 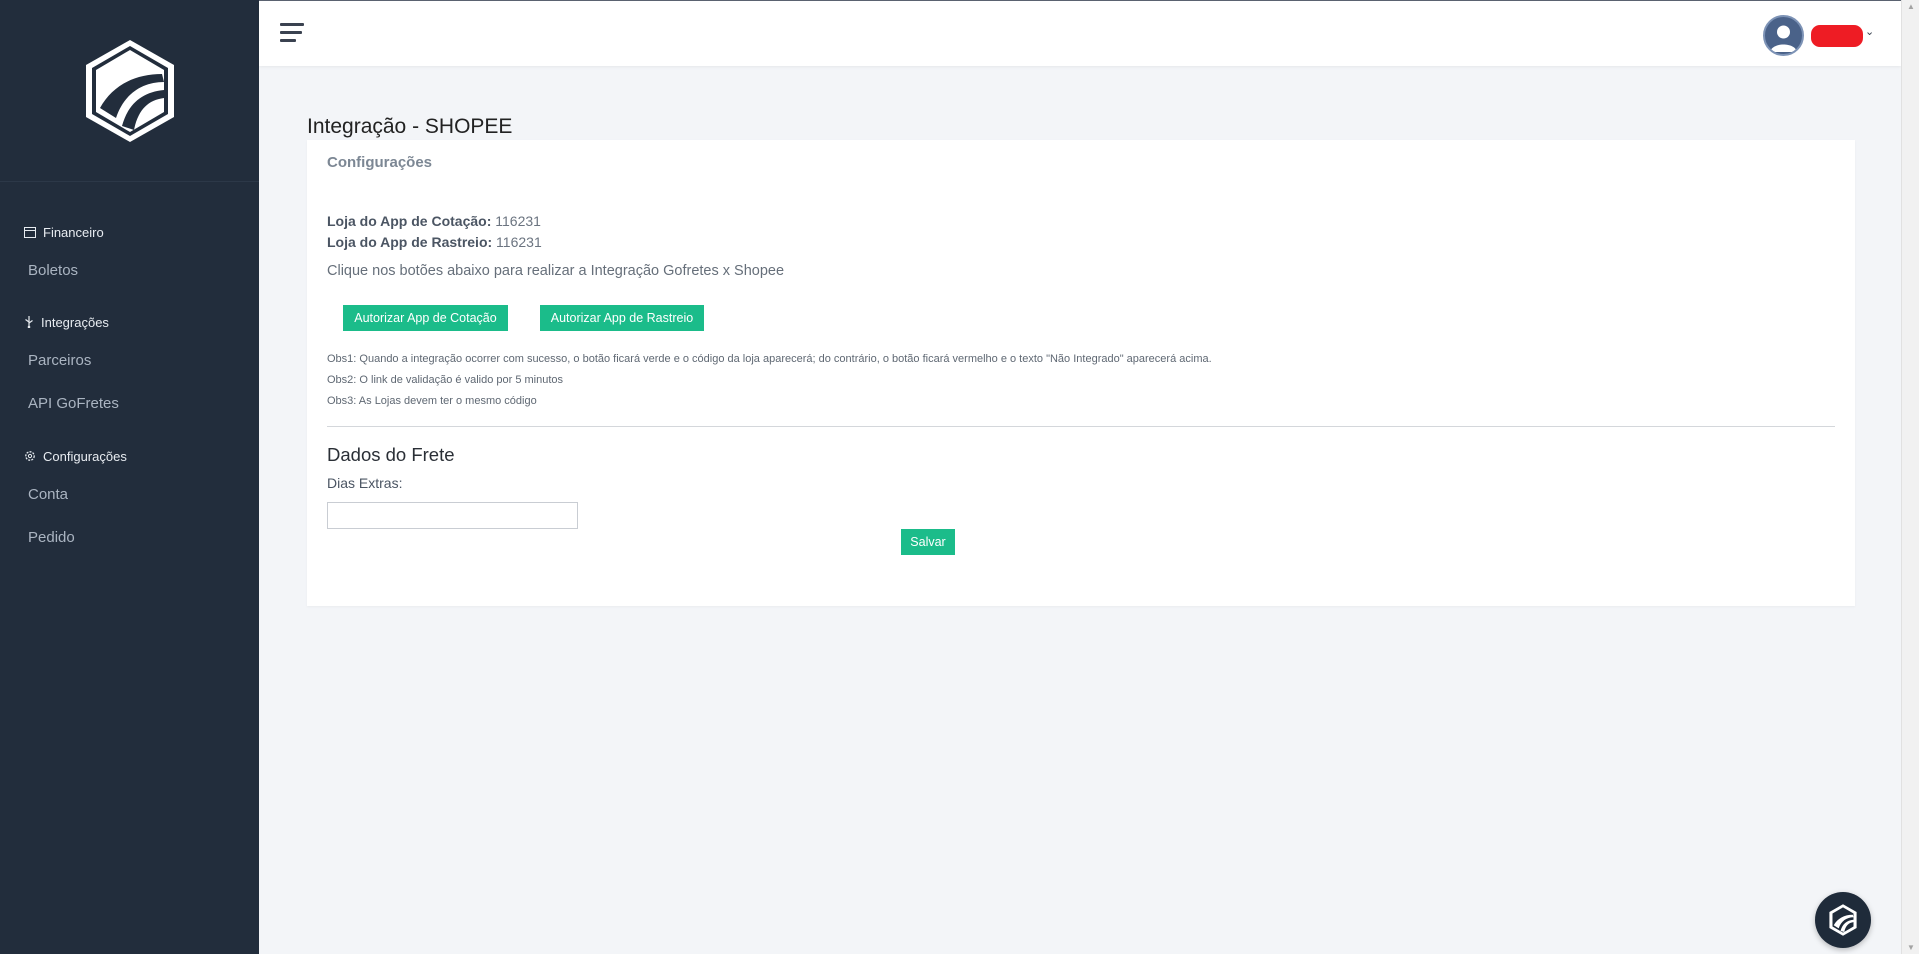 What do you see at coordinates (30, 232) in the screenshot?
I see `wallet-icon` at bounding box center [30, 232].